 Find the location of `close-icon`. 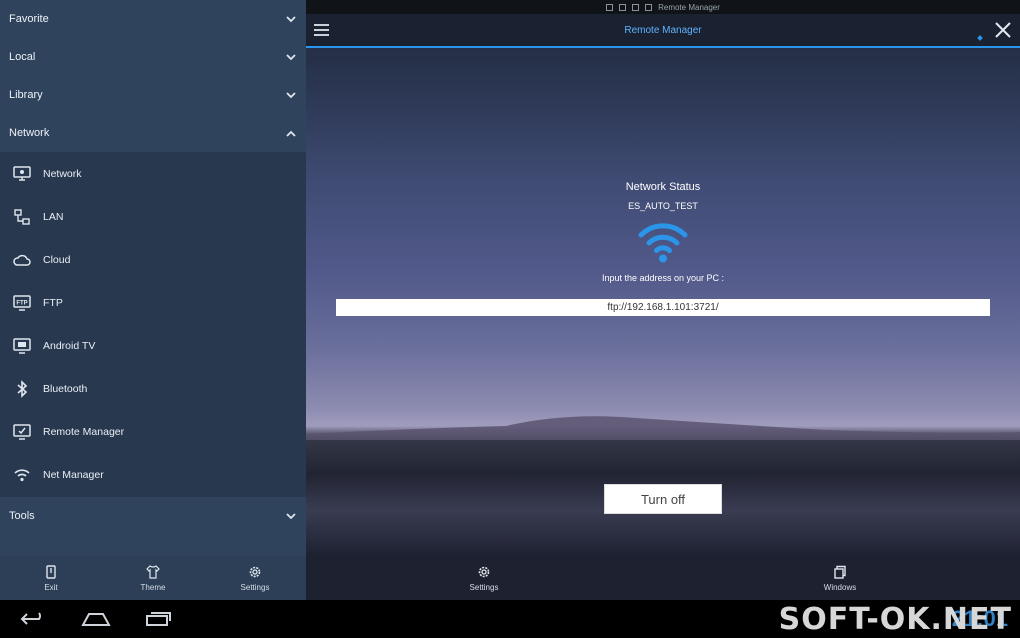

close-icon is located at coordinates (1003, 30).